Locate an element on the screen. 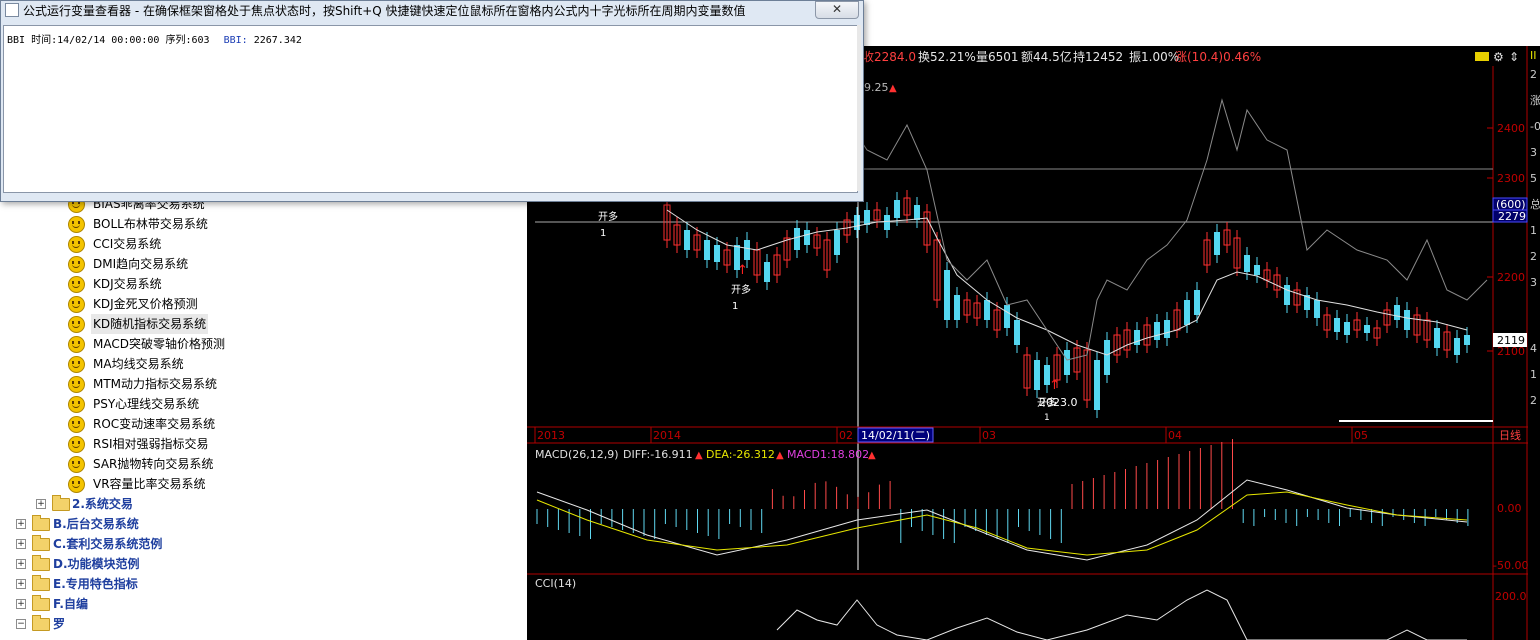 This screenshot has width=1540, height=640. macd-dea: DEA:-26.312 is located at coordinates (740, 454).